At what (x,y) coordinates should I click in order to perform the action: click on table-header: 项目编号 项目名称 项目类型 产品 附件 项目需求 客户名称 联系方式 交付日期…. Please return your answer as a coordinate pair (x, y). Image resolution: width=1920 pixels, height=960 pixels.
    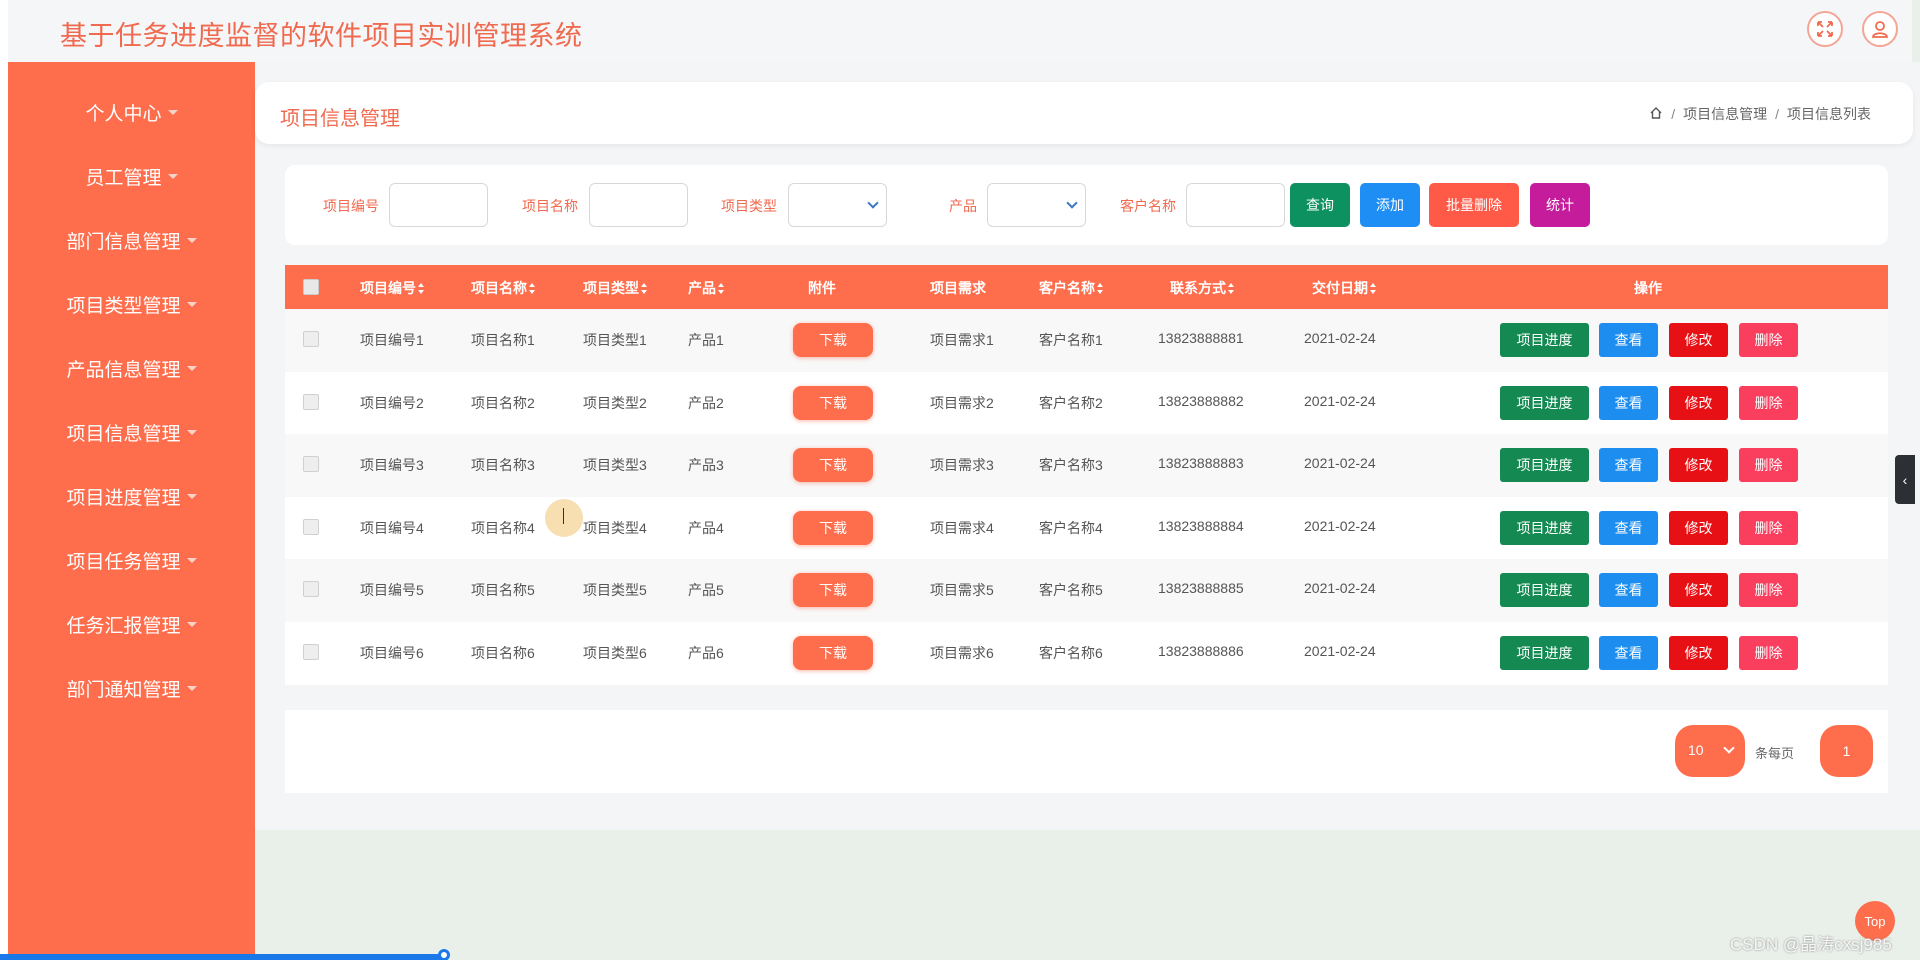
    Looking at the image, I should click on (1086, 287).